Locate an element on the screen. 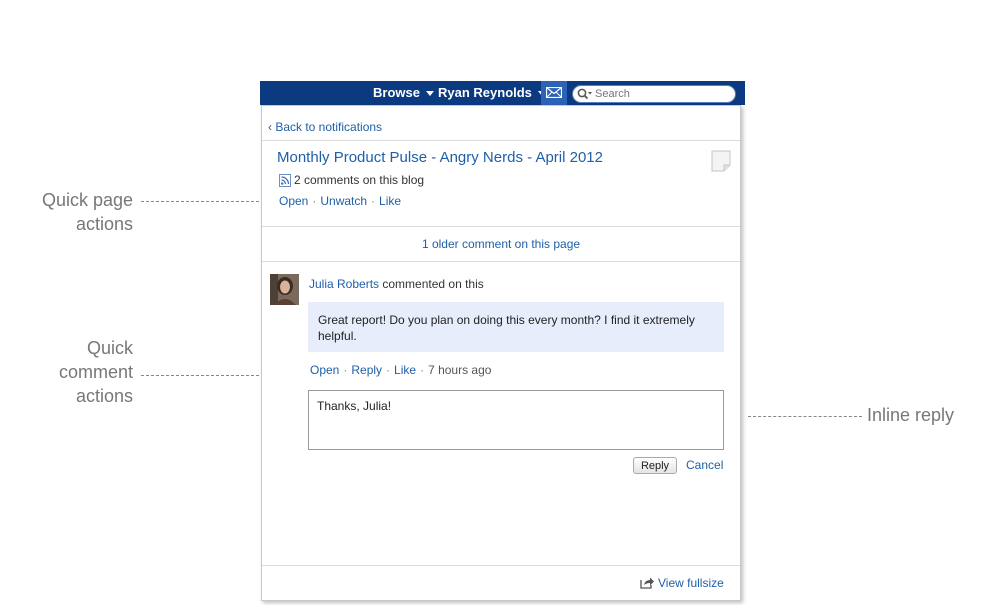  comment-actions: Open · Reply · Like · 7 hours ago is located at coordinates (400, 370).